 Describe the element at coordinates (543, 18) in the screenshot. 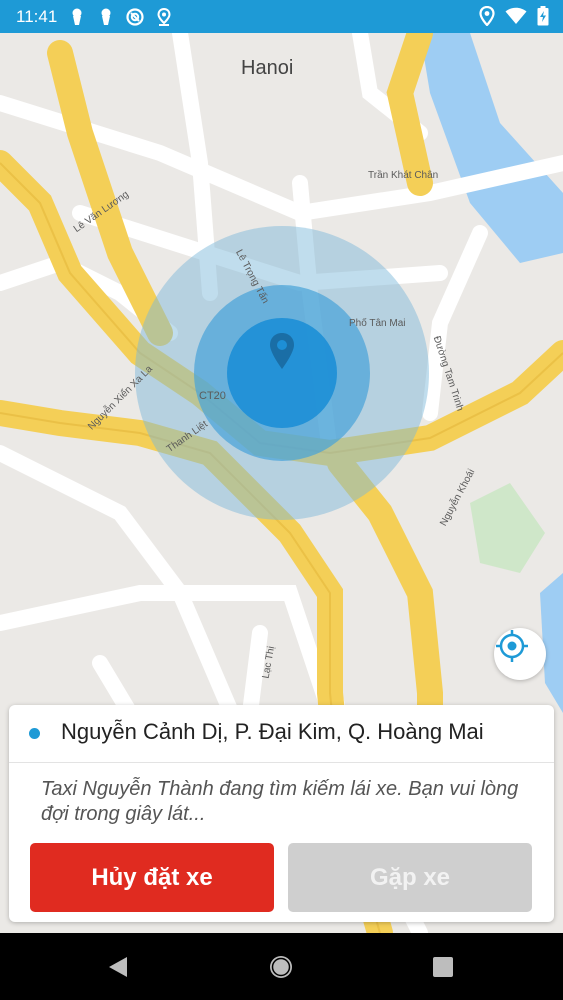

I see `battery-charging-icon` at that location.